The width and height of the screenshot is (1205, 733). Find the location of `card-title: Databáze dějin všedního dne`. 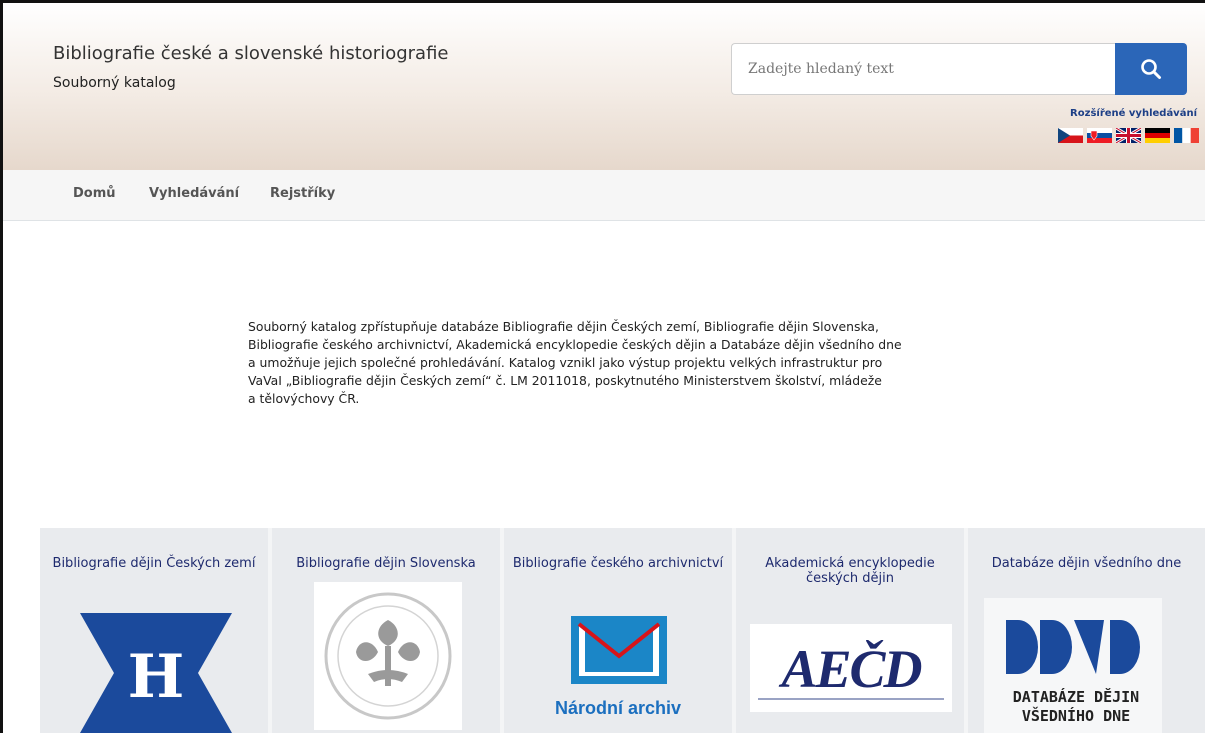

card-title: Databáze dějin všedního dne is located at coordinates (1086, 563).